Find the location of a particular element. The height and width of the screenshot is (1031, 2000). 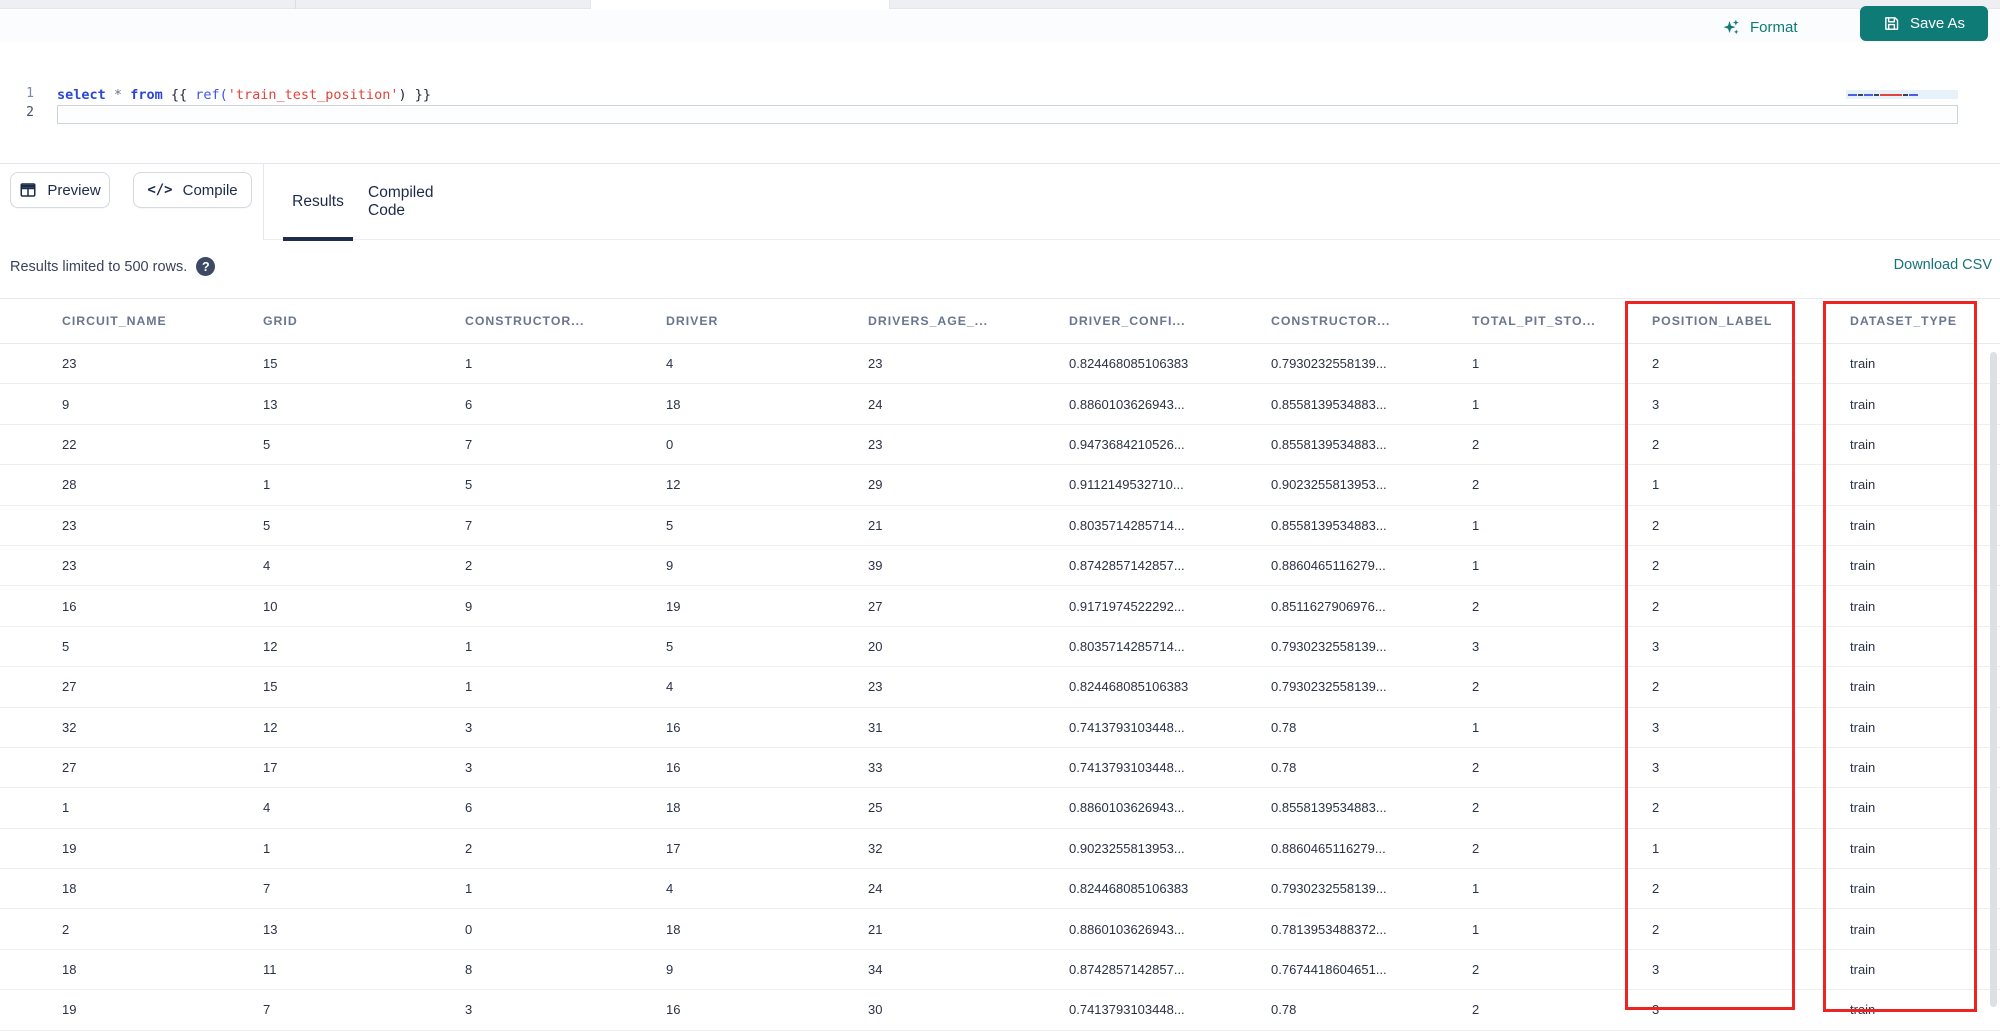

download-csv-link: Download CSV is located at coordinates (1943, 265).